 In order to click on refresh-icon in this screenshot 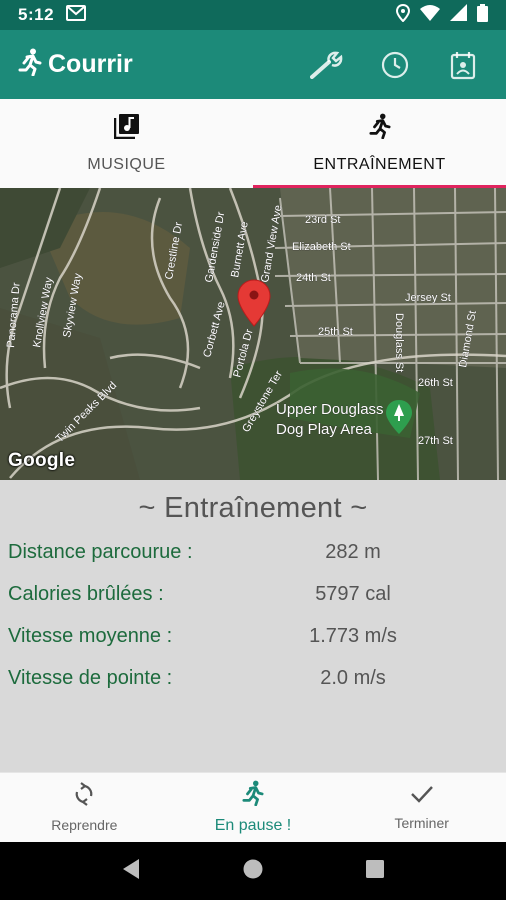, I will do `click(84, 796)`.